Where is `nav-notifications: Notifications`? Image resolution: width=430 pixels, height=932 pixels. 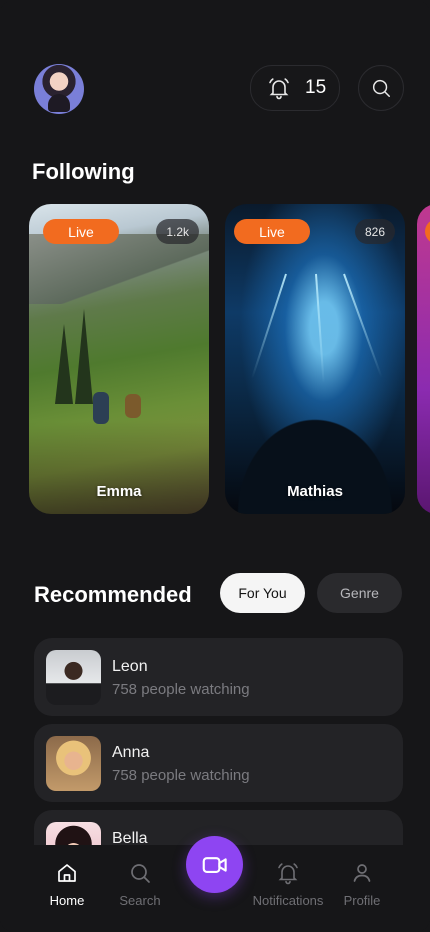
nav-notifications: Notifications is located at coordinates (288, 884).